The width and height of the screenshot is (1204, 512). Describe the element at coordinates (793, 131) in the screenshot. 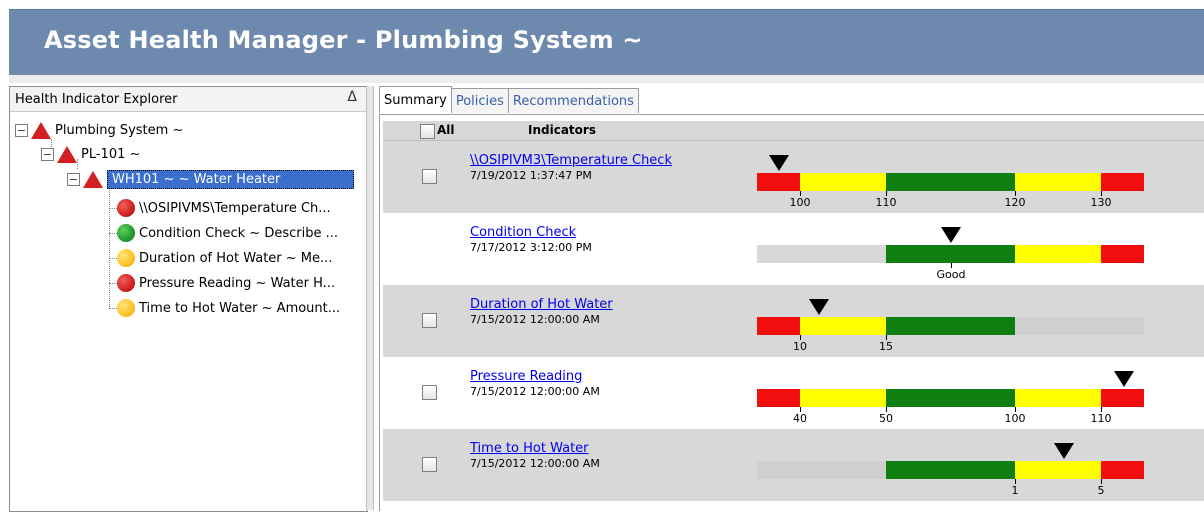

I see `grid-header: All Indicators` at that location.